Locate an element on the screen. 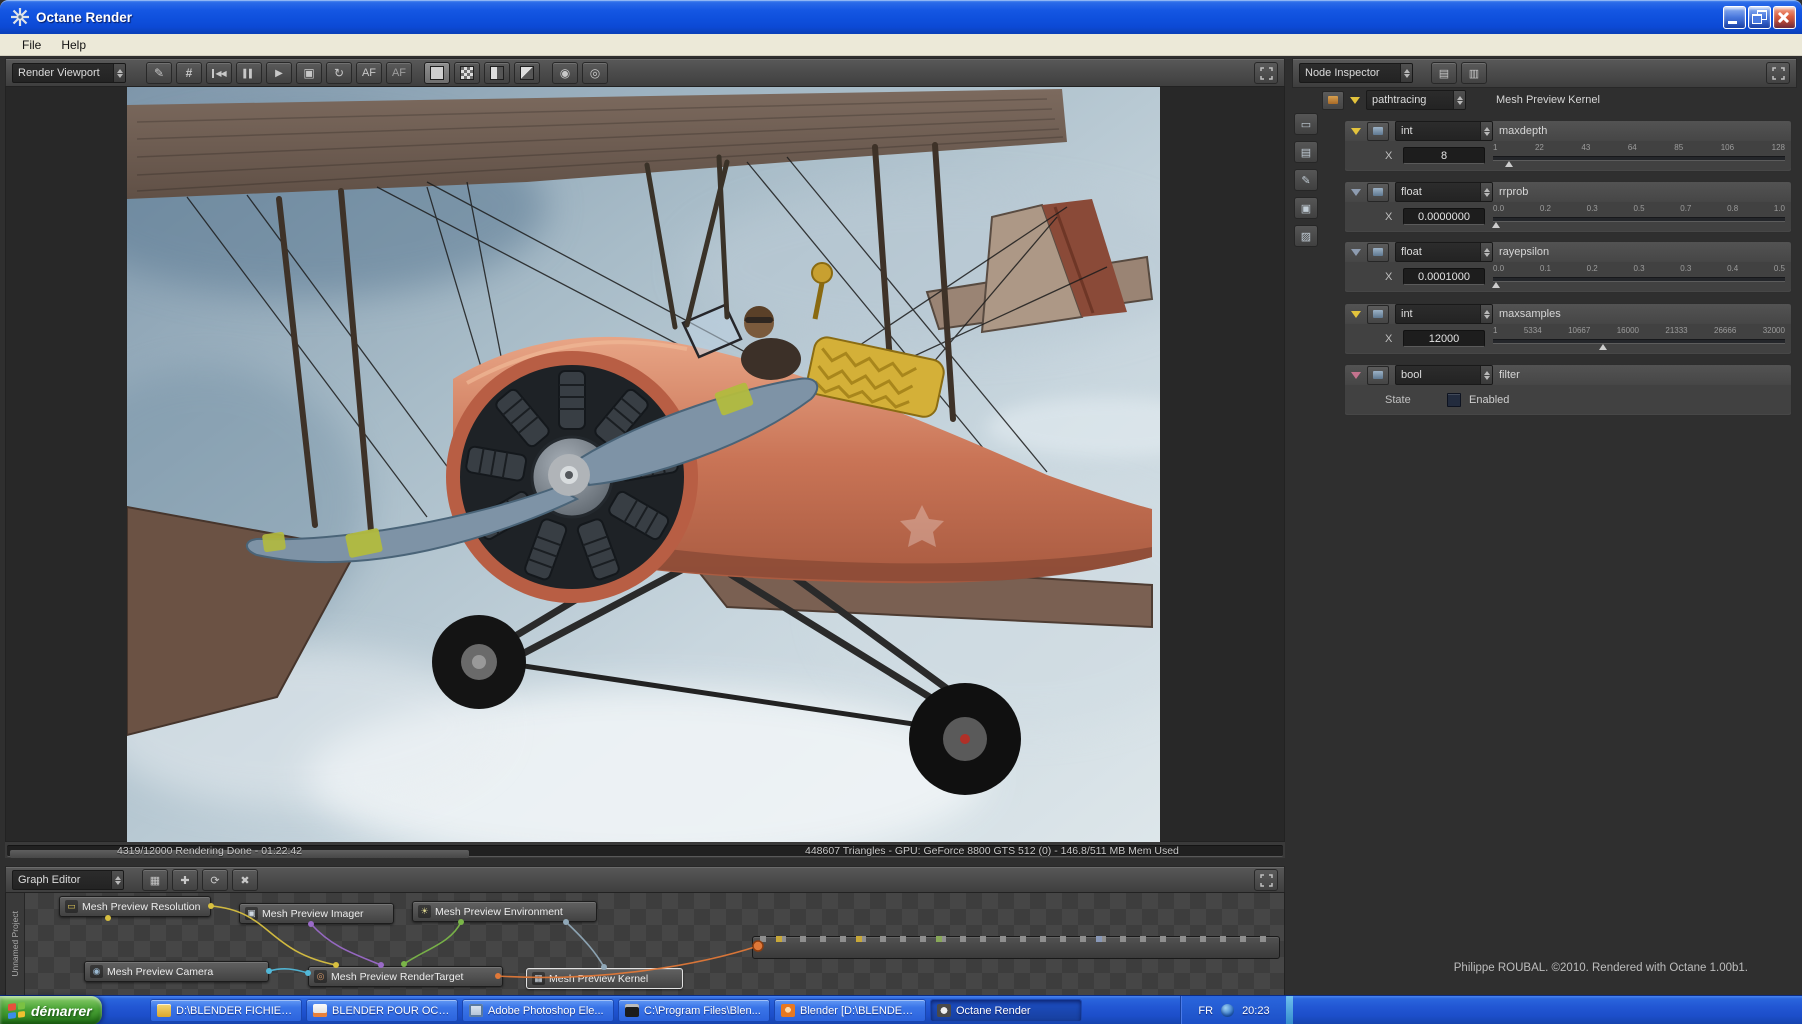 This screenshot has width=1802, height=1024. maxsamples-input is located at coordinates (1444, 338).